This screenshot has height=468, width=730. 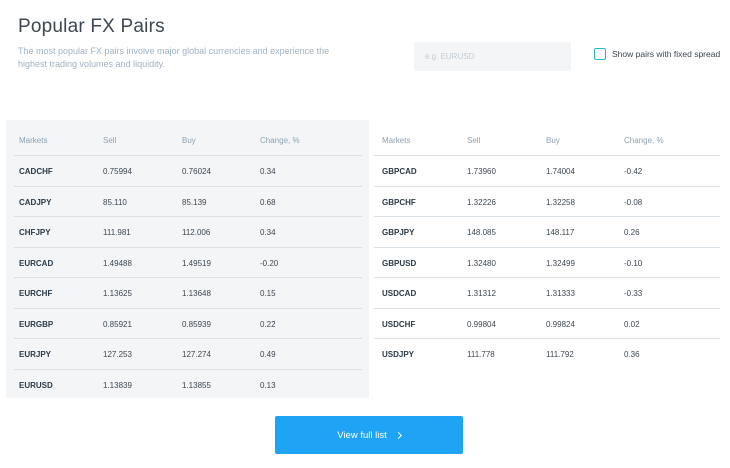 What do you see at coordinates (269, 263) in the screenshot?
I see `change-cell: -0.20` at bounding box center [269, 263].